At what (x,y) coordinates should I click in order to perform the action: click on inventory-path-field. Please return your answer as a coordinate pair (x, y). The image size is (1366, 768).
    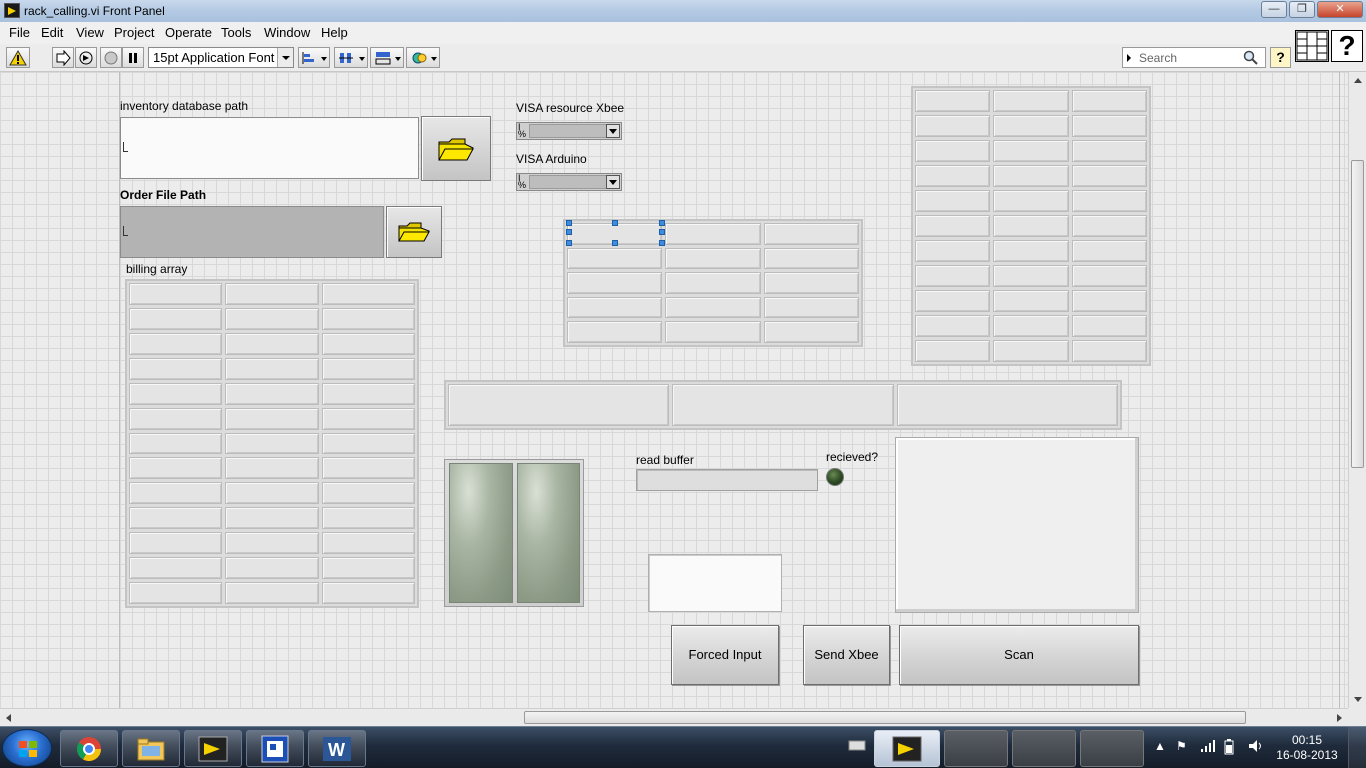
    Looking at the image, I should click on (269, 148).